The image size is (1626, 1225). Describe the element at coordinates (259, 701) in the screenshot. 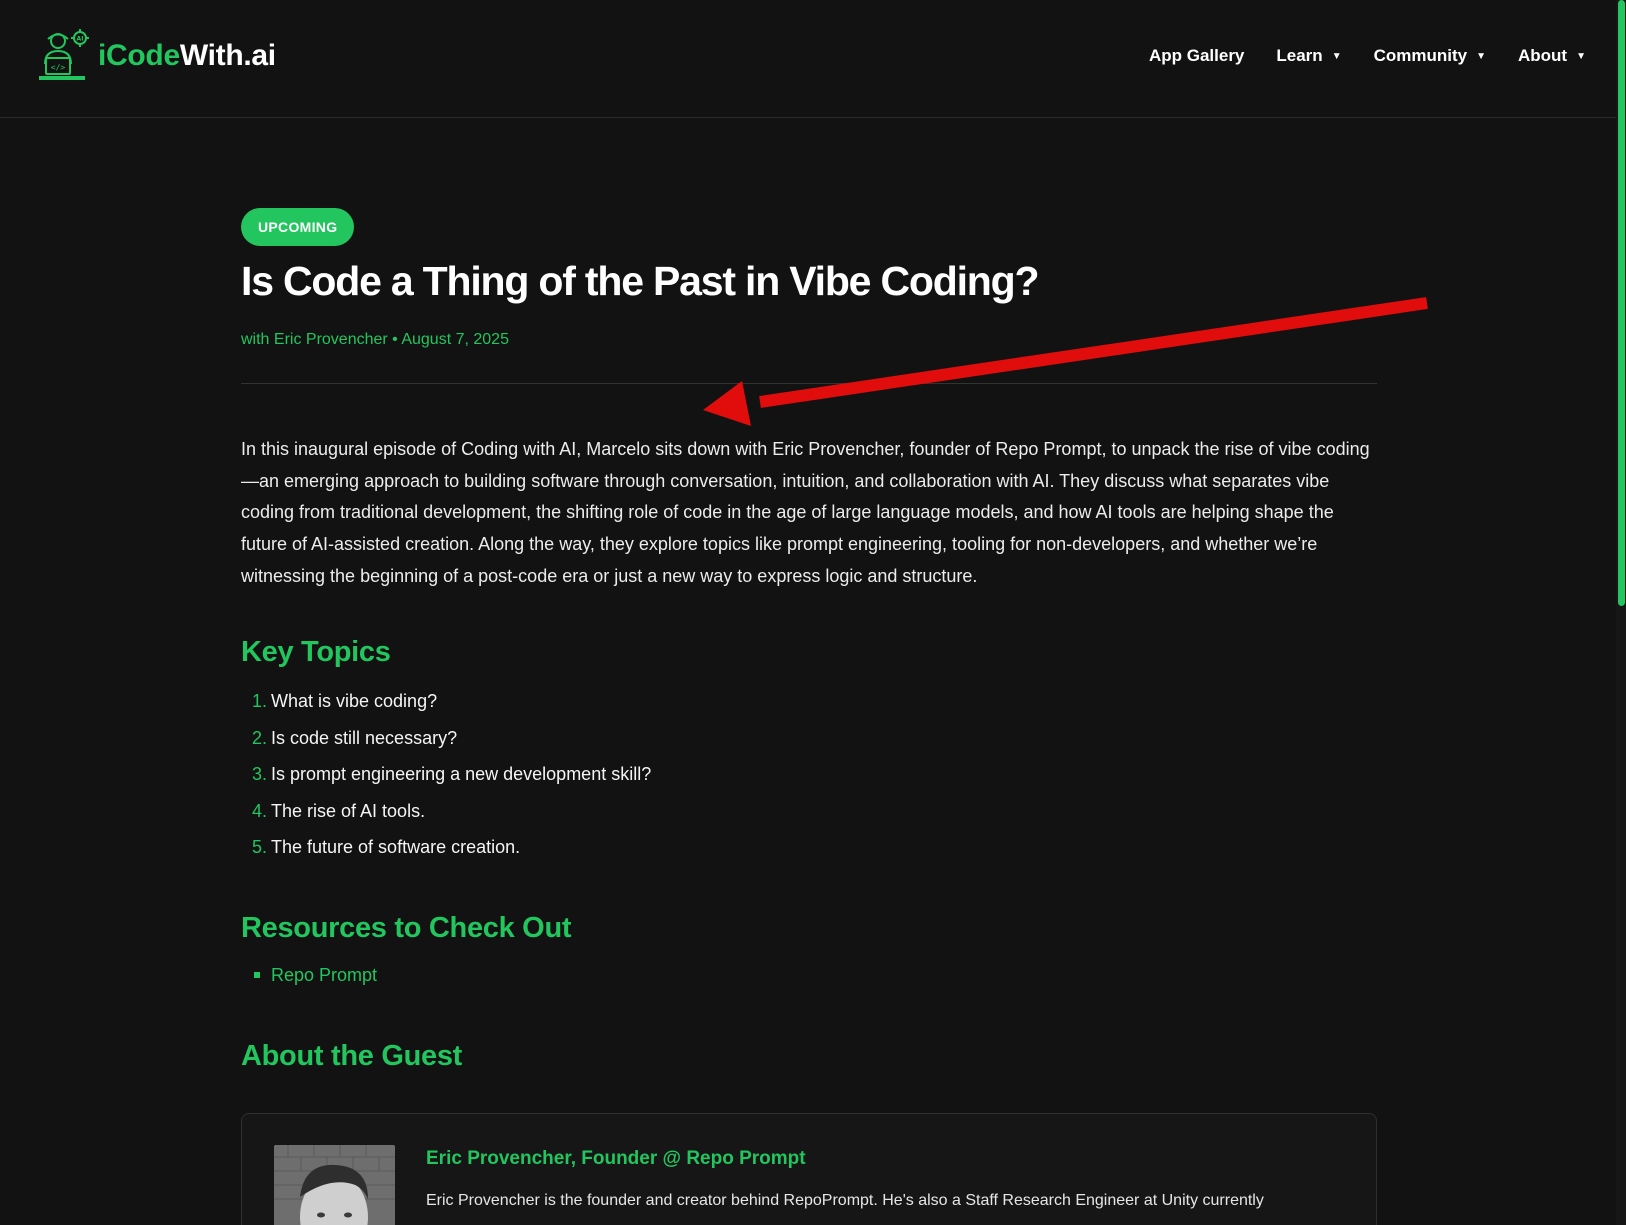

I see `list-item-number: 1.` at that location.